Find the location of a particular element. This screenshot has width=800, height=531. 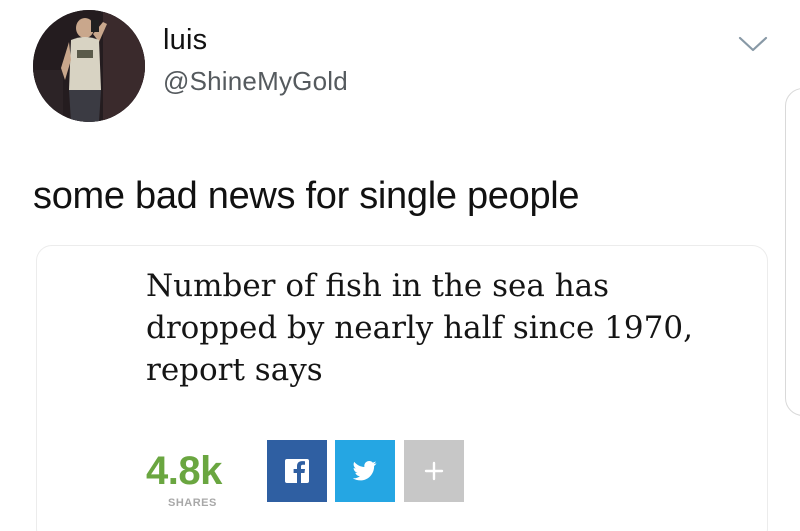

share-count: 4.8k is located at coordinates (184, 471).